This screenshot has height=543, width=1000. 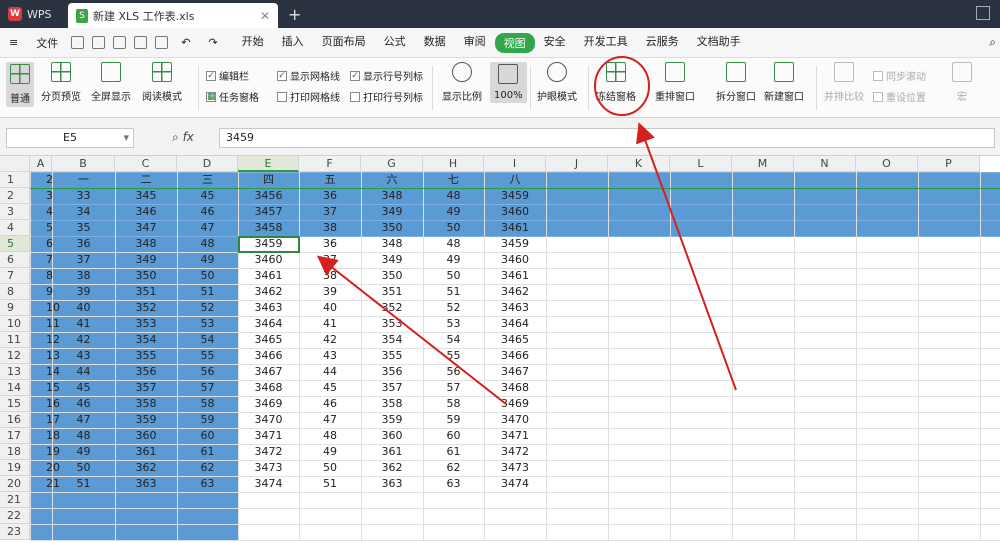 What do you see at coordinates (330, 404) in the screenshot?
I see `table-cell: 46` at bounding box center [330, 404].